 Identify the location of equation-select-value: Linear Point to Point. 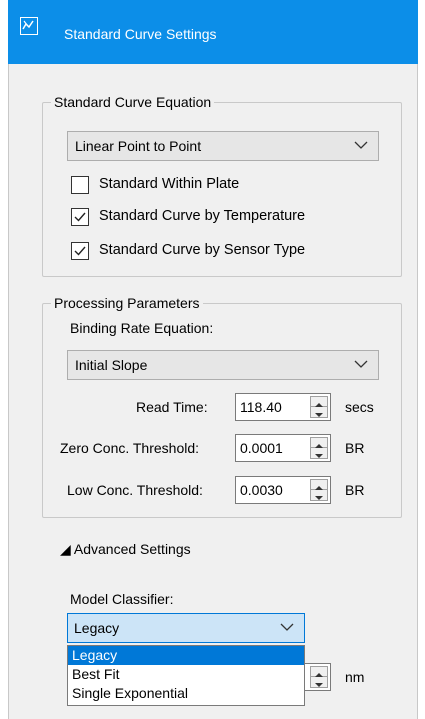
(138, 146).